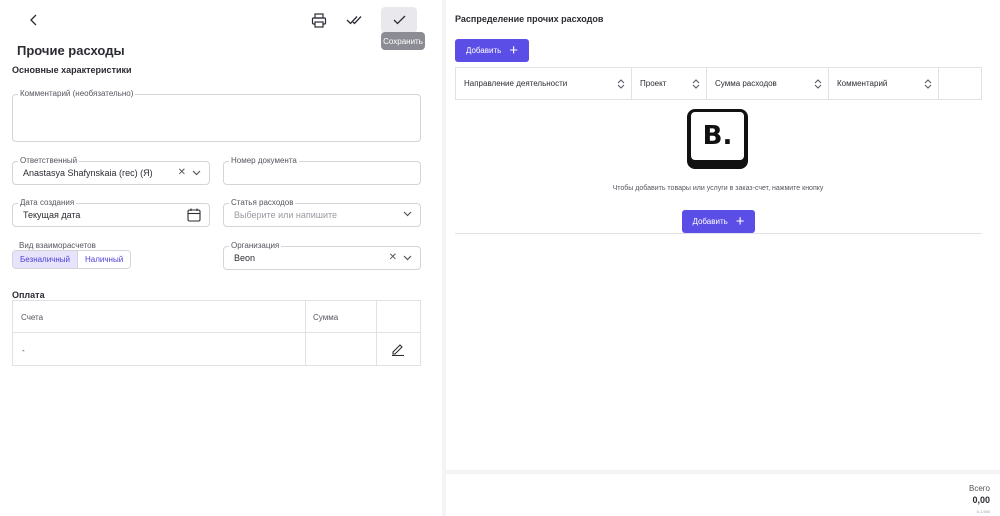 The image size is (1000, 516). Describe the element at coordinates (529, 19) in the screenshot. I see `distribution-title: Распределение прочих расходов` at that location.